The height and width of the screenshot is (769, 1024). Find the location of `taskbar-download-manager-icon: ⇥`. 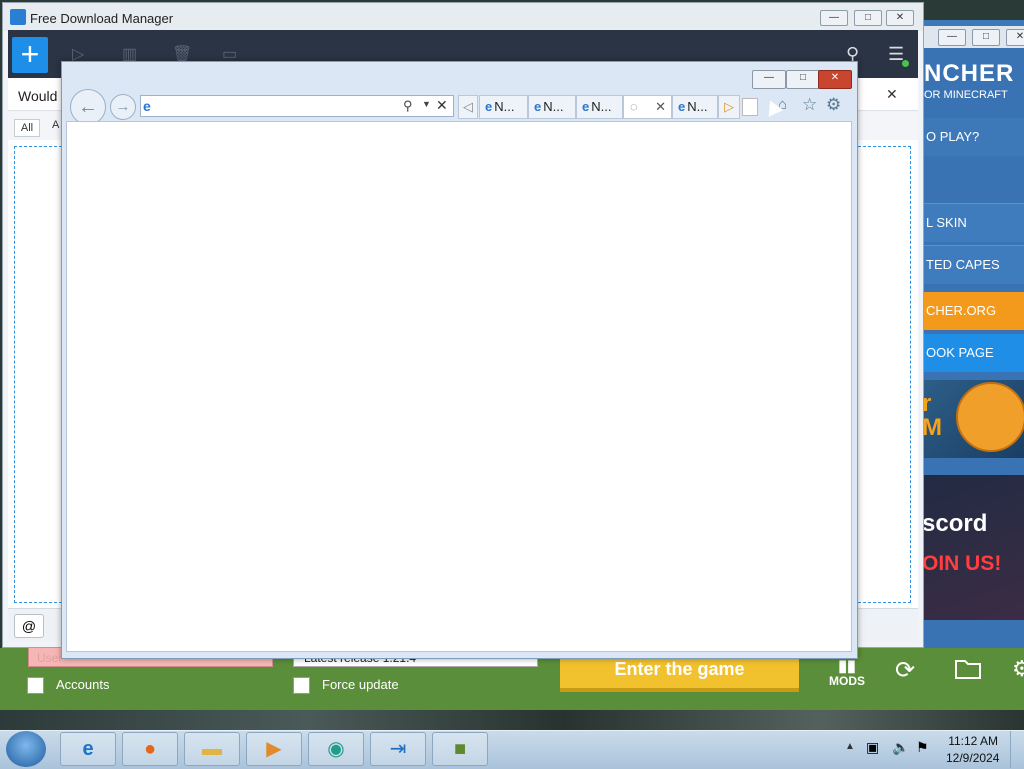

taskbar-download-manager-icon: ⇥ is located at coordinates (398, 749).